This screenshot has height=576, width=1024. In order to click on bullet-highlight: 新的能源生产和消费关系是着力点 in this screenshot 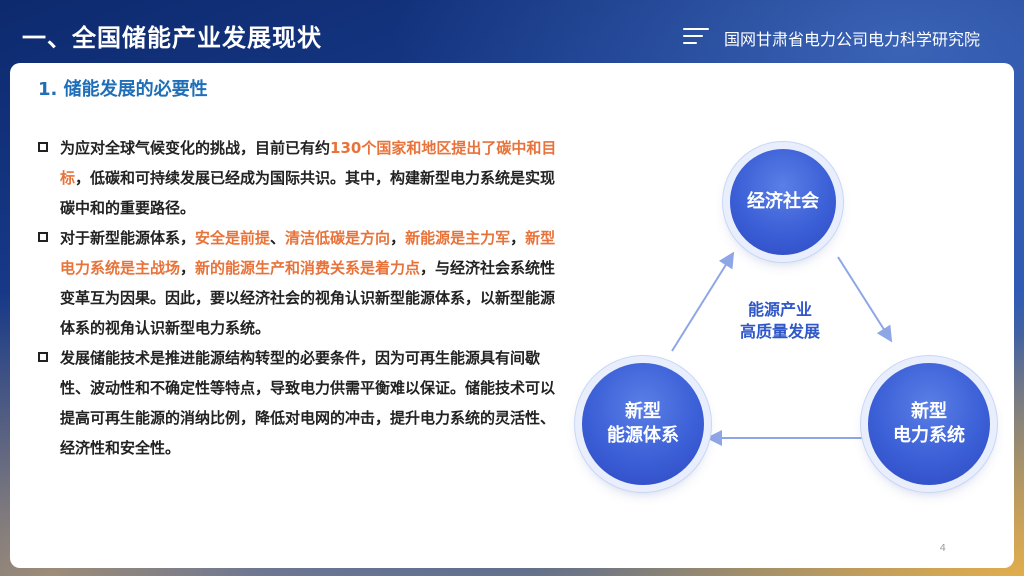, I will do `click(308, 268)`.